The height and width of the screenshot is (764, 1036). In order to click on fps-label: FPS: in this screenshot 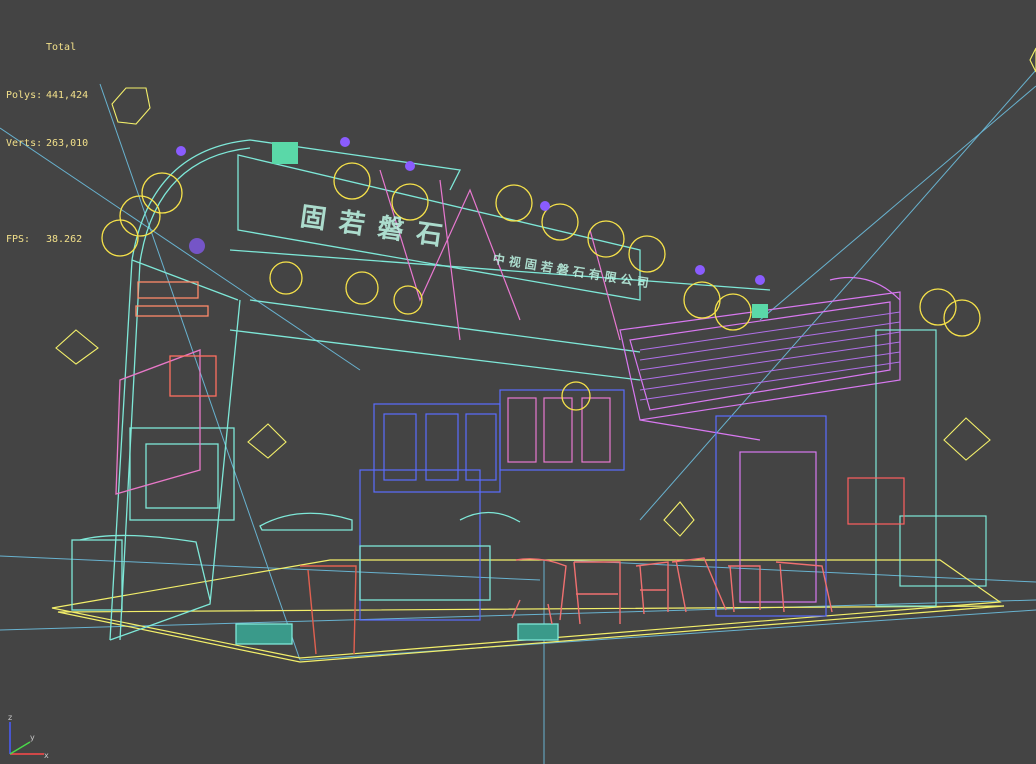, I will do `click(18, 239)`.